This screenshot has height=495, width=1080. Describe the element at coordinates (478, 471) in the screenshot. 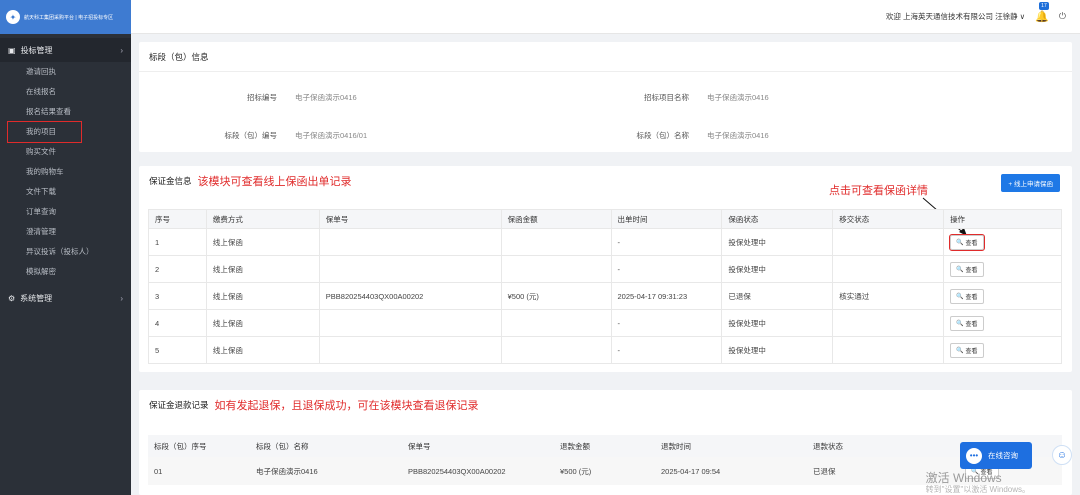

I see `cell: PBB820254403QX00A00202` at that location.